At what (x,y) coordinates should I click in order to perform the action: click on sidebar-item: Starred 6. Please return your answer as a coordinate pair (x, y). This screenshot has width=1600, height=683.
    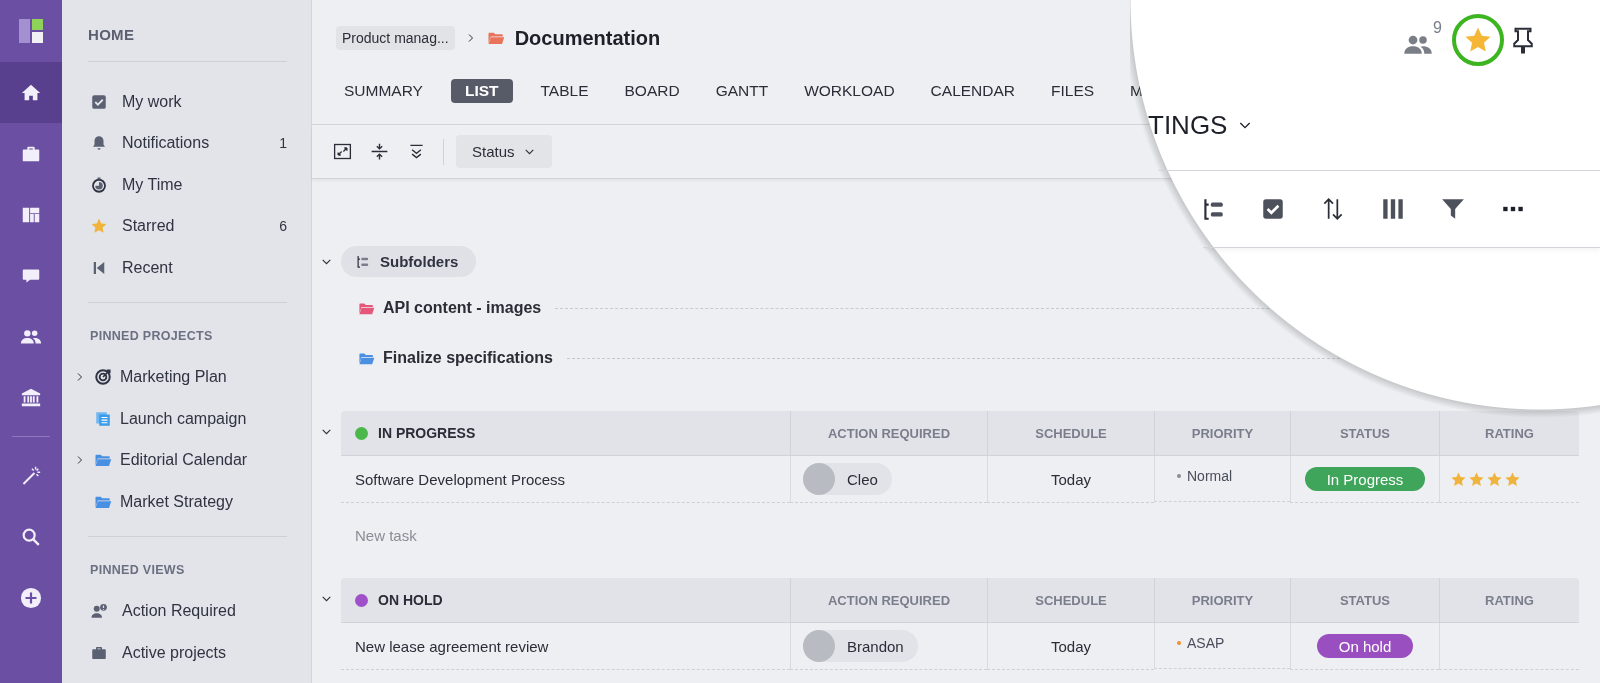
    Looking at the image, I should click on (174, 226).